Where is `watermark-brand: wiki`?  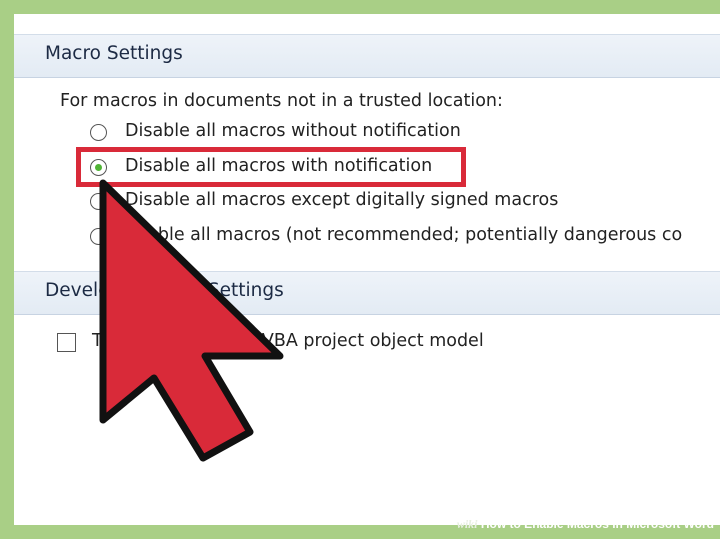
watermark-brand: wiki is located at coordinates (467, 524).